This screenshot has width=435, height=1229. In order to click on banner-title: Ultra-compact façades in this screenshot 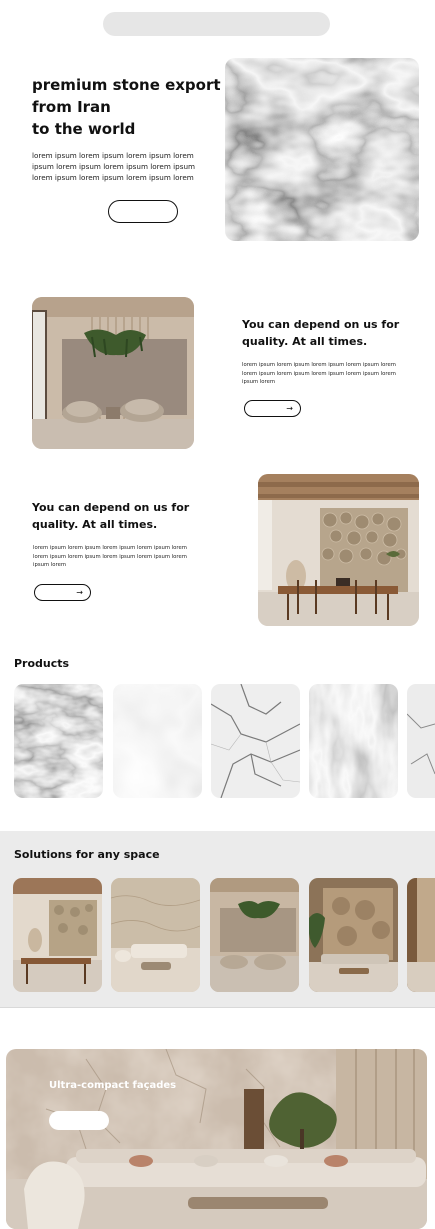, I will do `click(113, 1085)`.